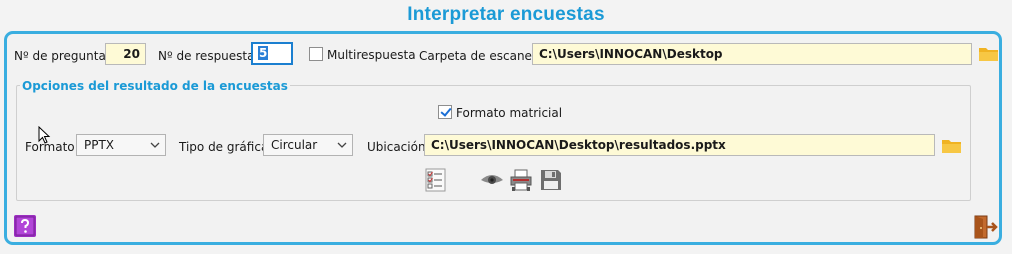  What do you see at coordinates (985, 227) in the screenshot?
I see `exit-door-icon` at bounding box center [985, 227].